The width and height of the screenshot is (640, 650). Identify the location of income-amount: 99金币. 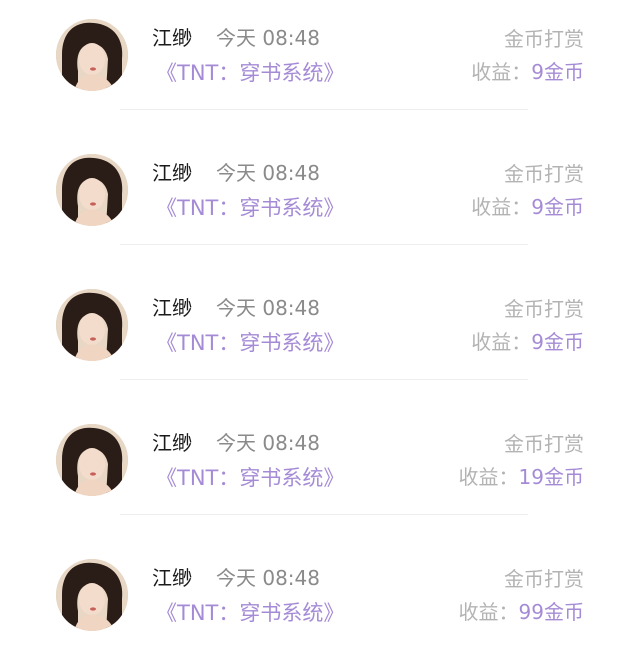
(551, 612).